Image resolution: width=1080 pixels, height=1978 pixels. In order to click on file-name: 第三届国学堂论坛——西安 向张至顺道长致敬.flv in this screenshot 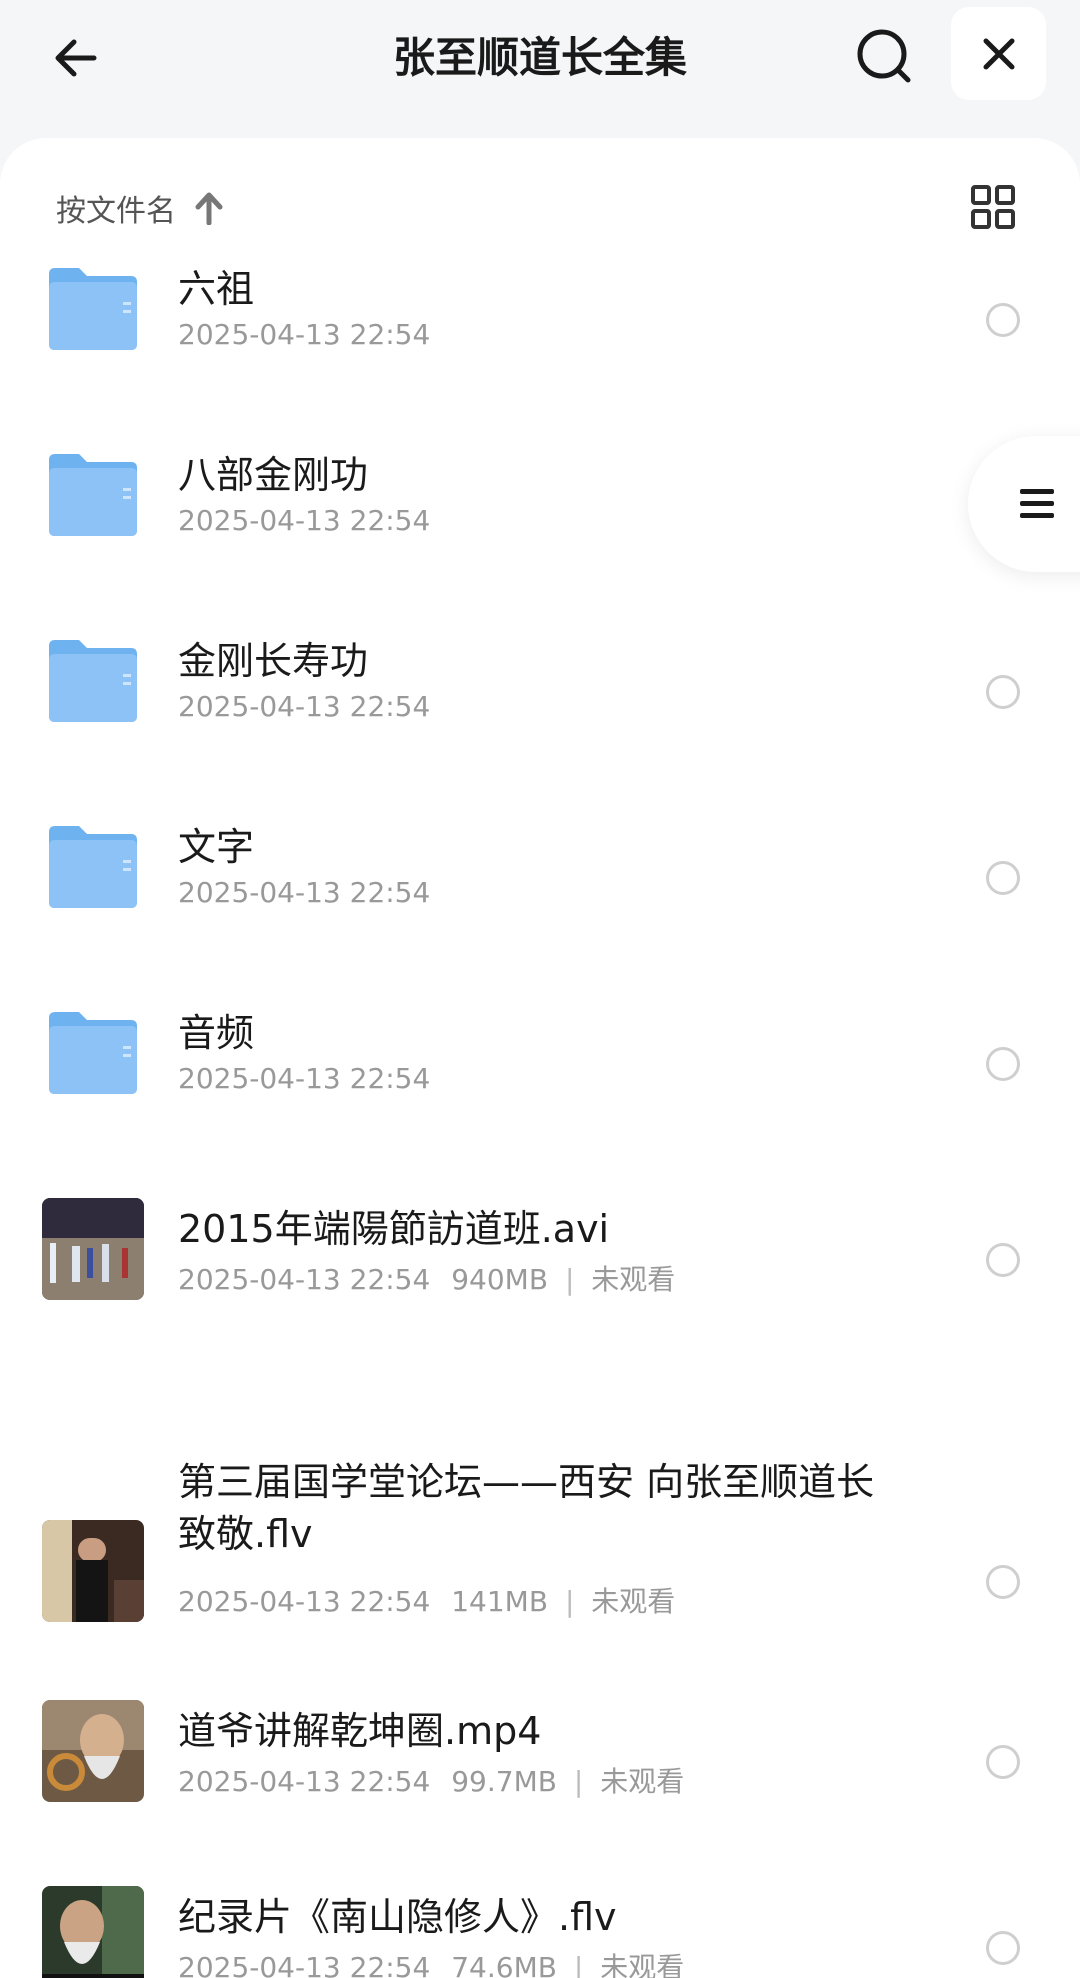, I will do `click(526, 1508)`.